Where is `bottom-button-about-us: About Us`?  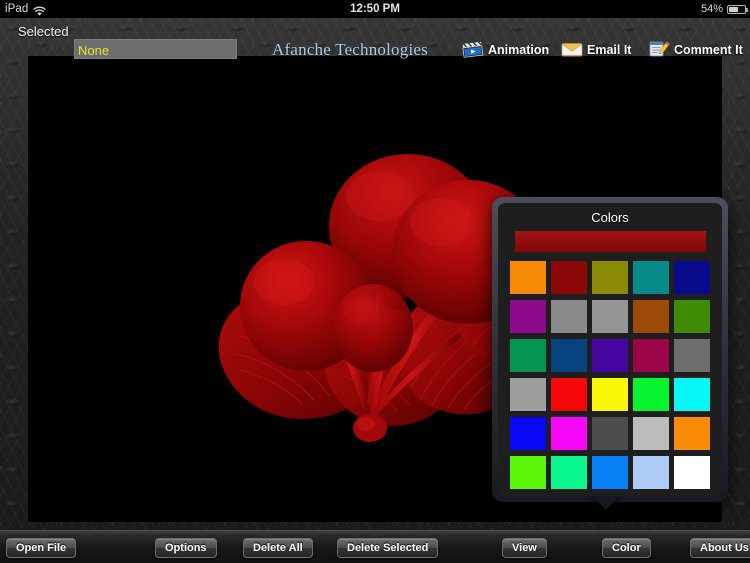
bottom-button-about-us: About Us is located at coordinates (720, 548).